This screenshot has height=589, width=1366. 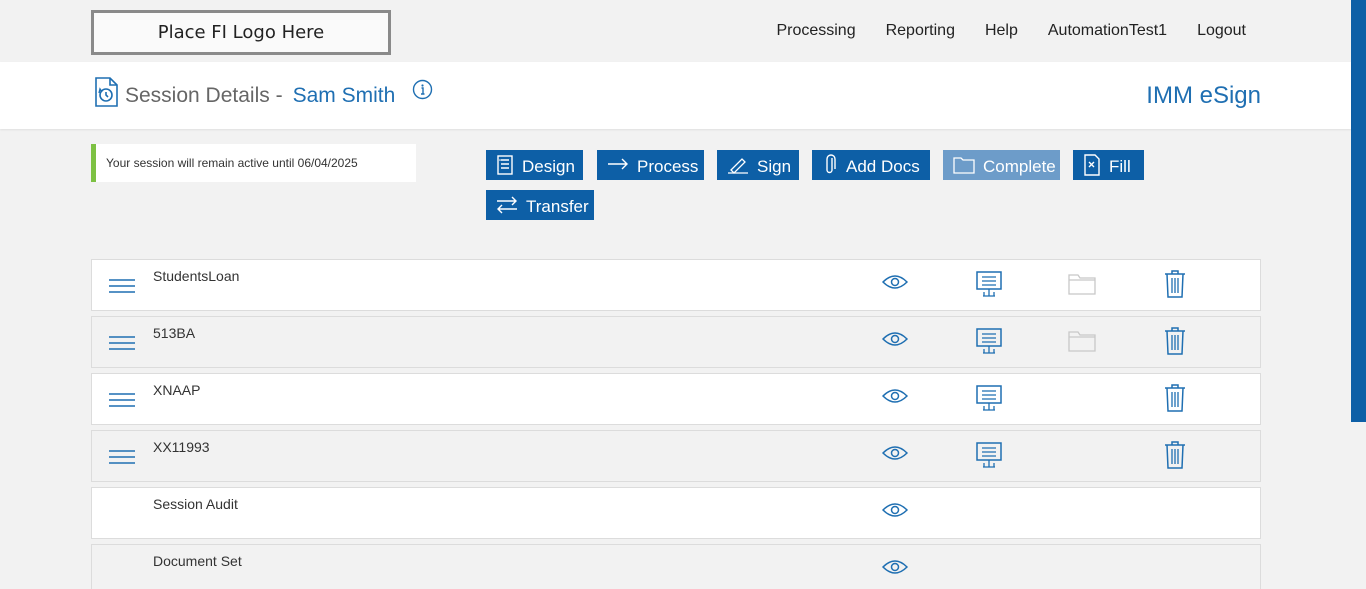 What do you see at coordinates (676, 566) in the screenshot?
I see `document-row: Document Set` at bounding box center [676, 566].